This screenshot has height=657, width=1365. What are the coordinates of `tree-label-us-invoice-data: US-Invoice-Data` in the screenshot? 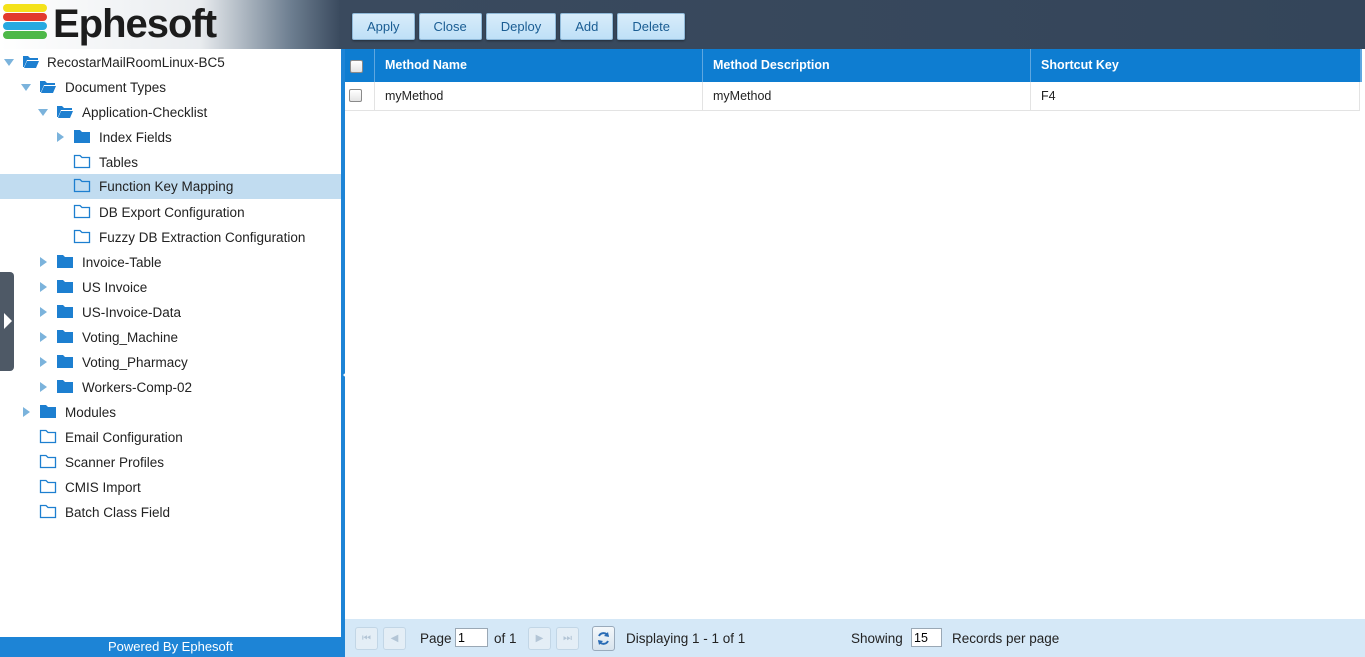 It's located at (132, 312).